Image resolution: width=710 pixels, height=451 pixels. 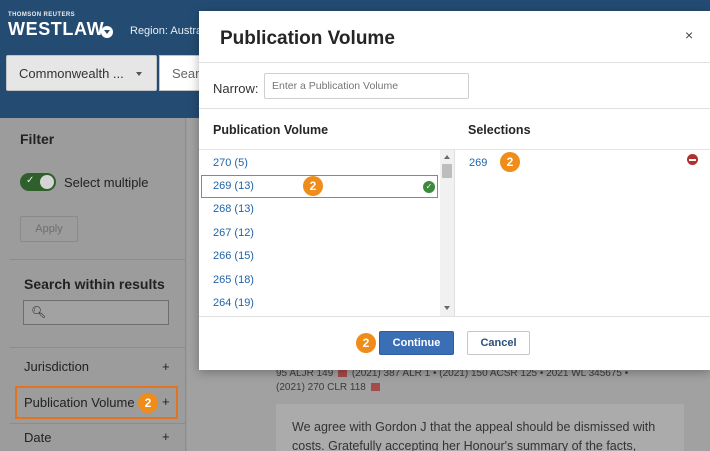 What do you see at coordinates (321, 387) in the screenshot?
I see `citation-secondary: (2021) 270 CLR 118` at bounding box center [321, 387].